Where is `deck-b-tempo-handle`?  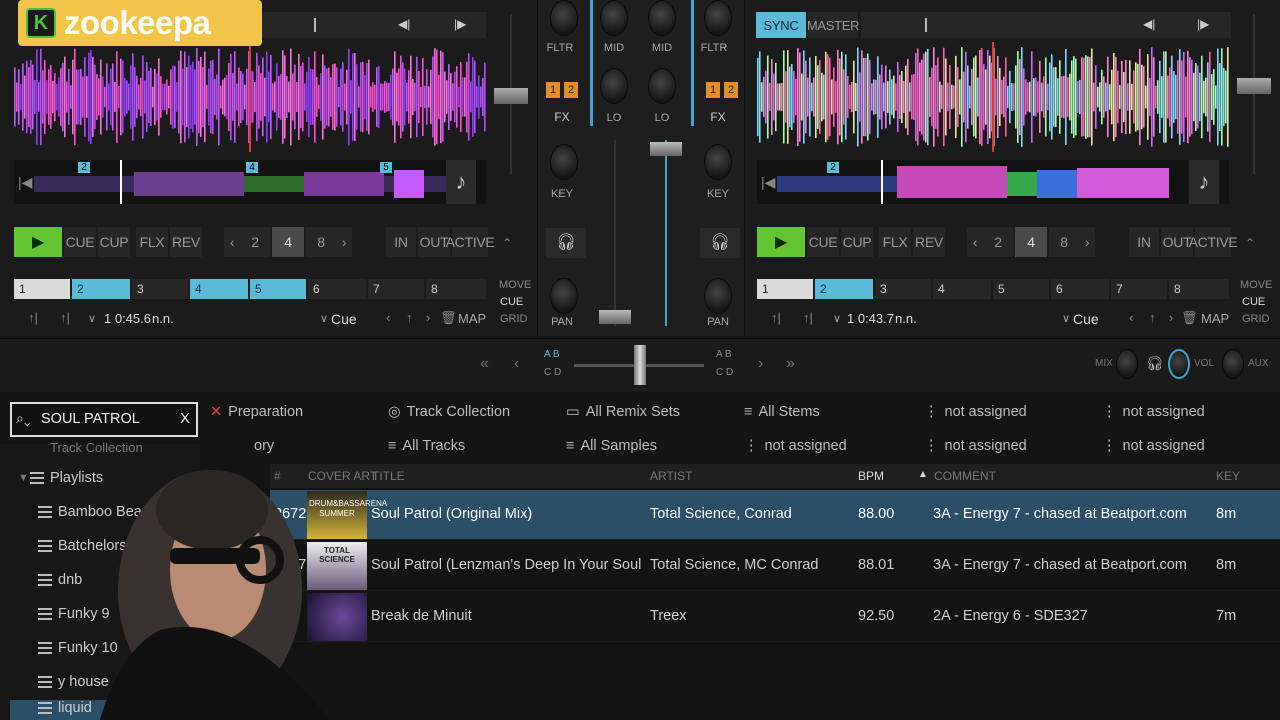
deck-b-tempo-handle is located at coordinates (1254, 86).